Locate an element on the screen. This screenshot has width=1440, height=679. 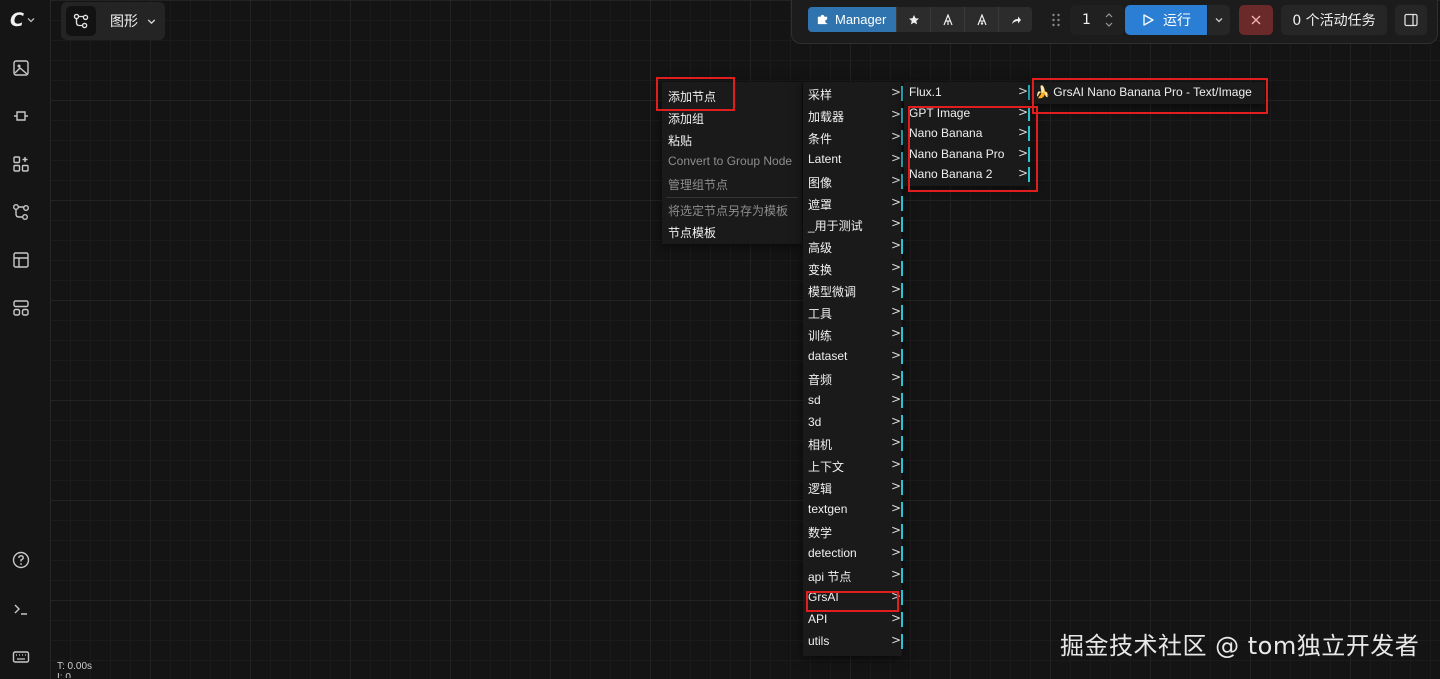
manager-button: Manager is located at coordinates (852, 19).